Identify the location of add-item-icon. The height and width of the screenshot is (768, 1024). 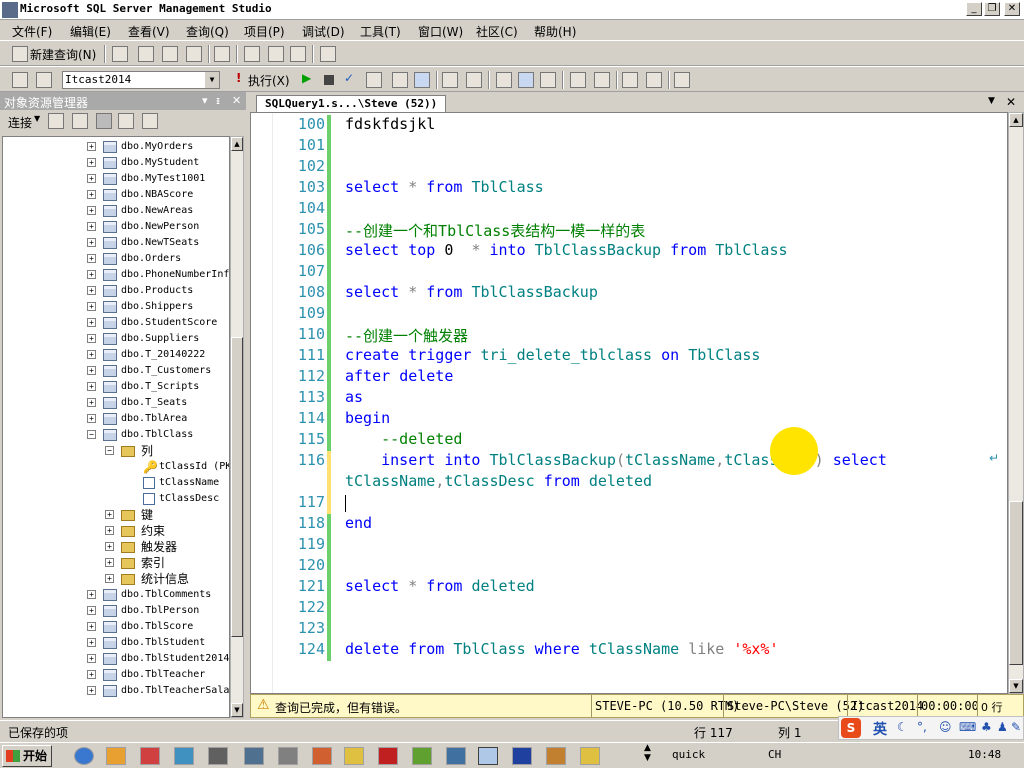
(222, 54).